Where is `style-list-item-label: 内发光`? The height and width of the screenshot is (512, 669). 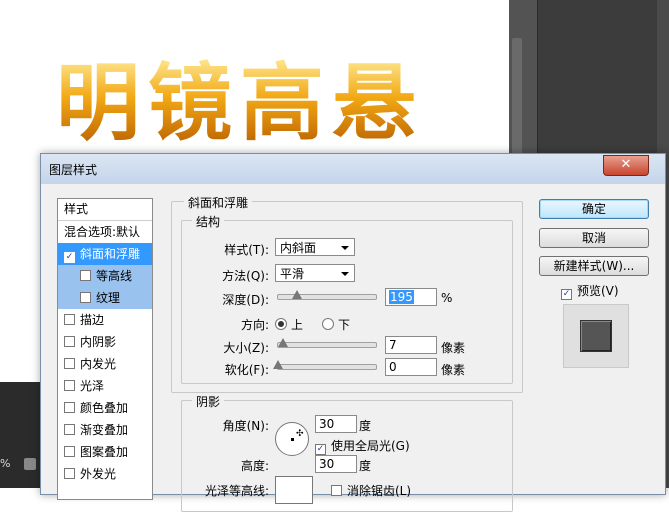 style-list-item-label: 内发光 is located at coordinates (98, 364).